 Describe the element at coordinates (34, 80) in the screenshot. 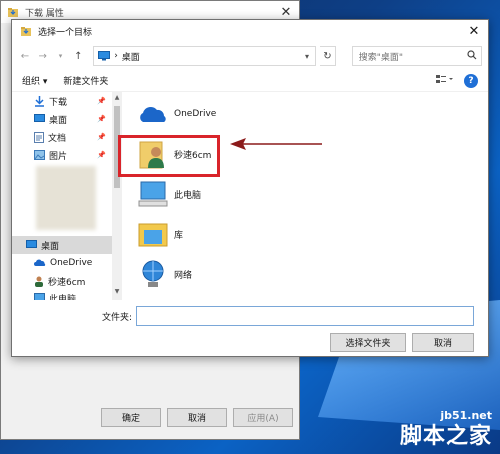

I see `organize-menu: 组织 ▾` at that location.